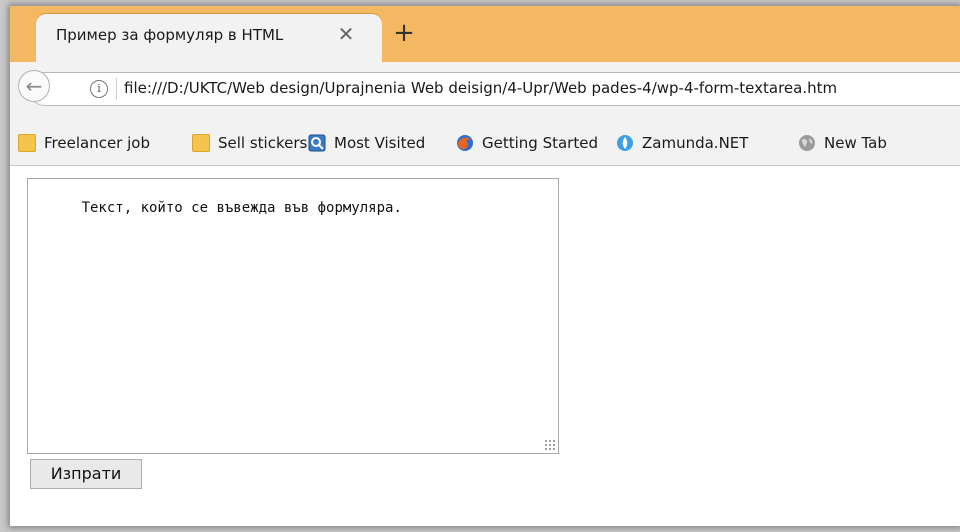 This screenshot has height=532, width=960. I want to click on bookmark-label: Zamunda.NET, so click(695, 143).